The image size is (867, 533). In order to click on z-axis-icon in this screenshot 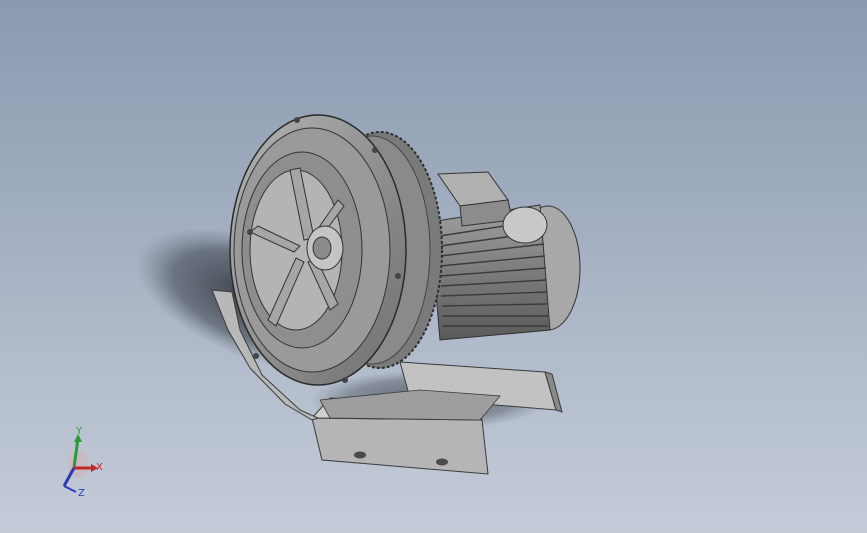, I will do `click(69, 477)`.